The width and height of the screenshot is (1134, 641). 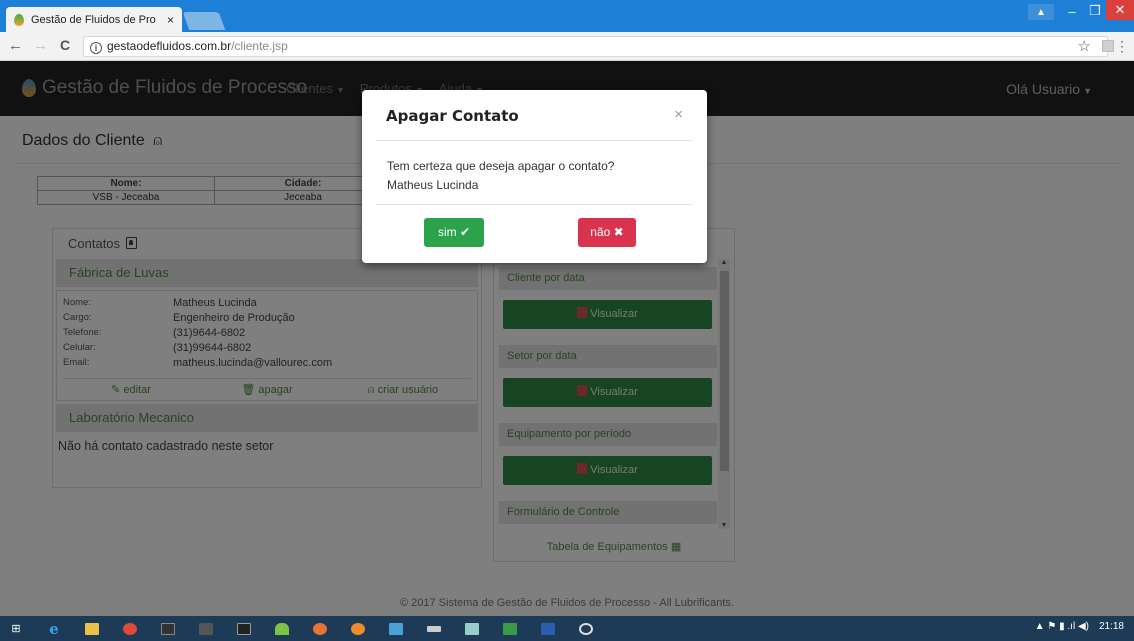 What do you see at coordinates (396, 629) in the screenshot?
I see `vs-icon` at bounding box center [396, 629].